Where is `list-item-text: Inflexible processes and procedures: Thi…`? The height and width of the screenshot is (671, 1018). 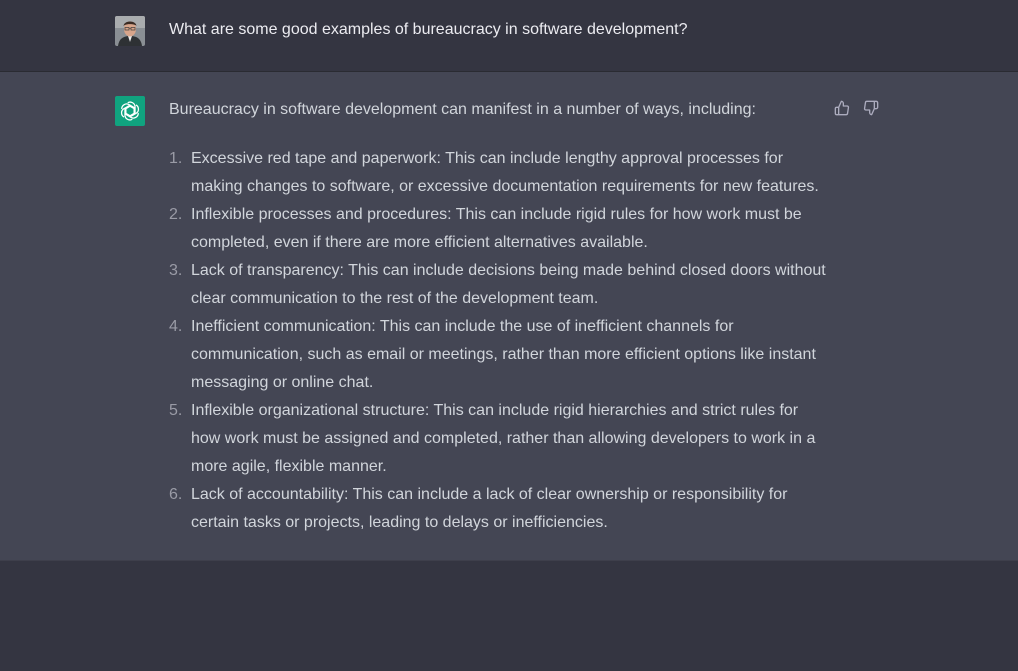
list-item-text: Inflexible processes and procedures: Thi… is located at coordinates (496, 228).